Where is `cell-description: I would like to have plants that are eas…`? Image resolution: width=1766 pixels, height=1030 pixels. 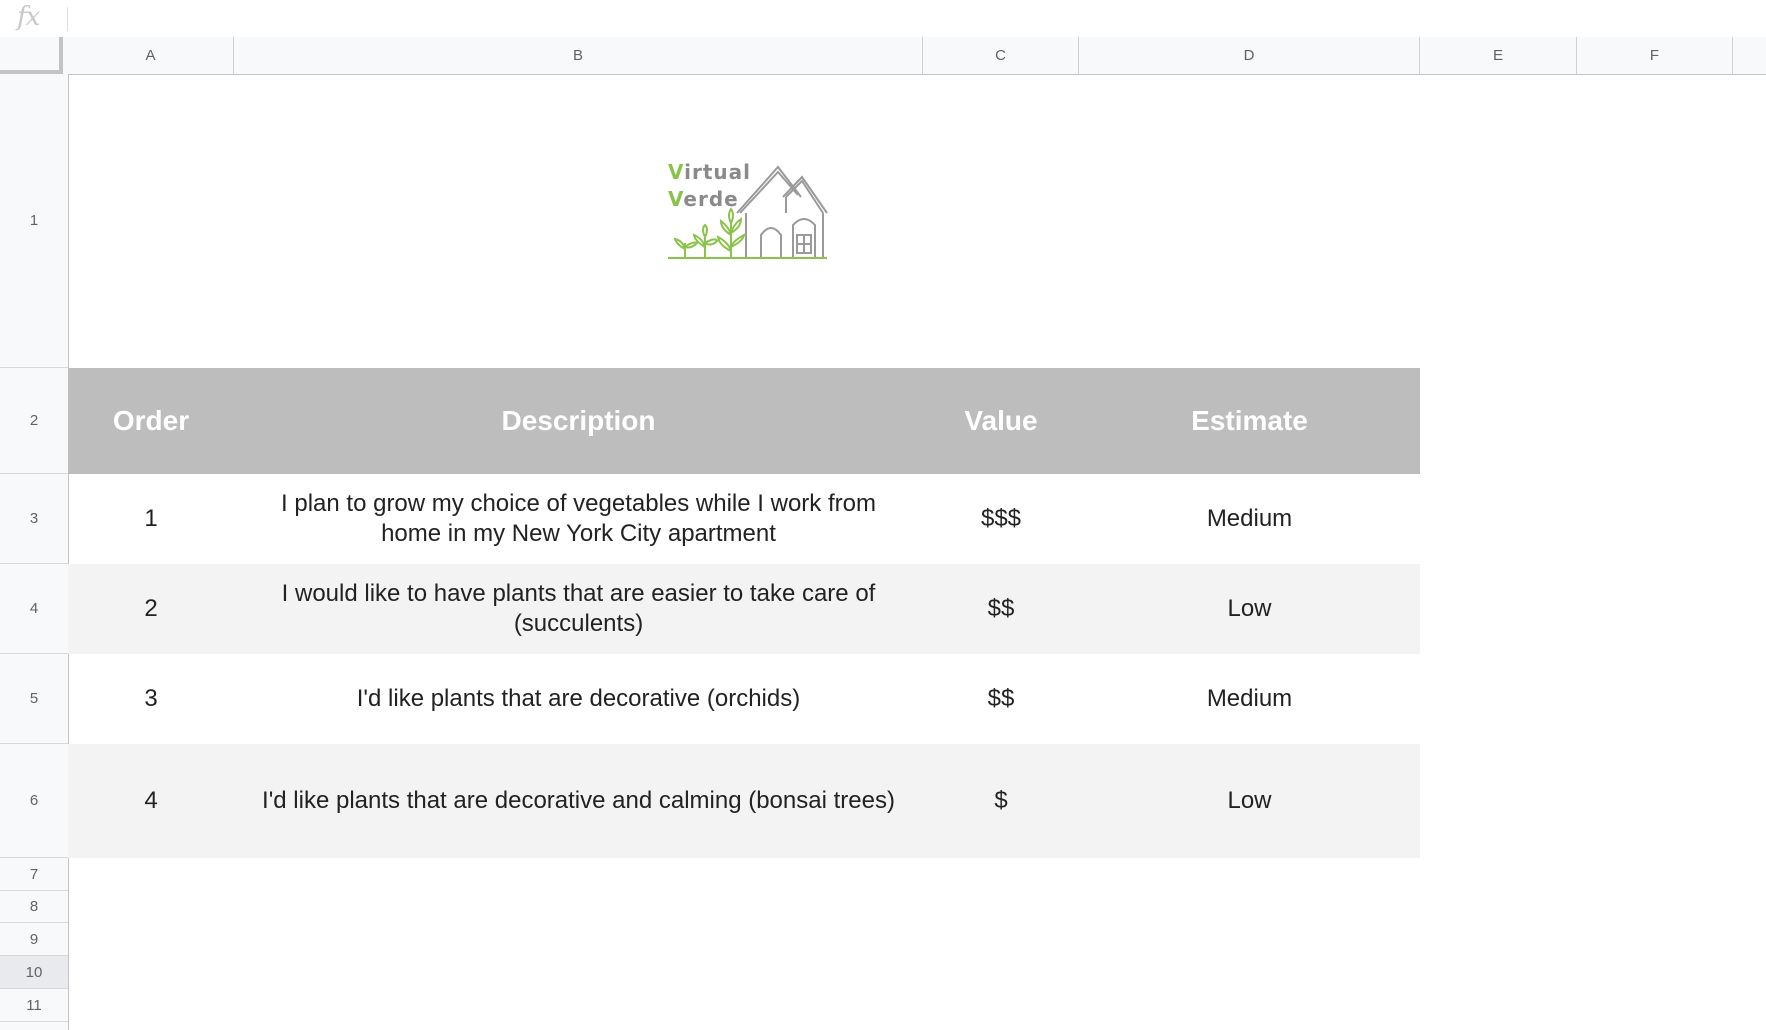 cell-description: I would like to have plants that are eas… is located at coordinates (578, 609).